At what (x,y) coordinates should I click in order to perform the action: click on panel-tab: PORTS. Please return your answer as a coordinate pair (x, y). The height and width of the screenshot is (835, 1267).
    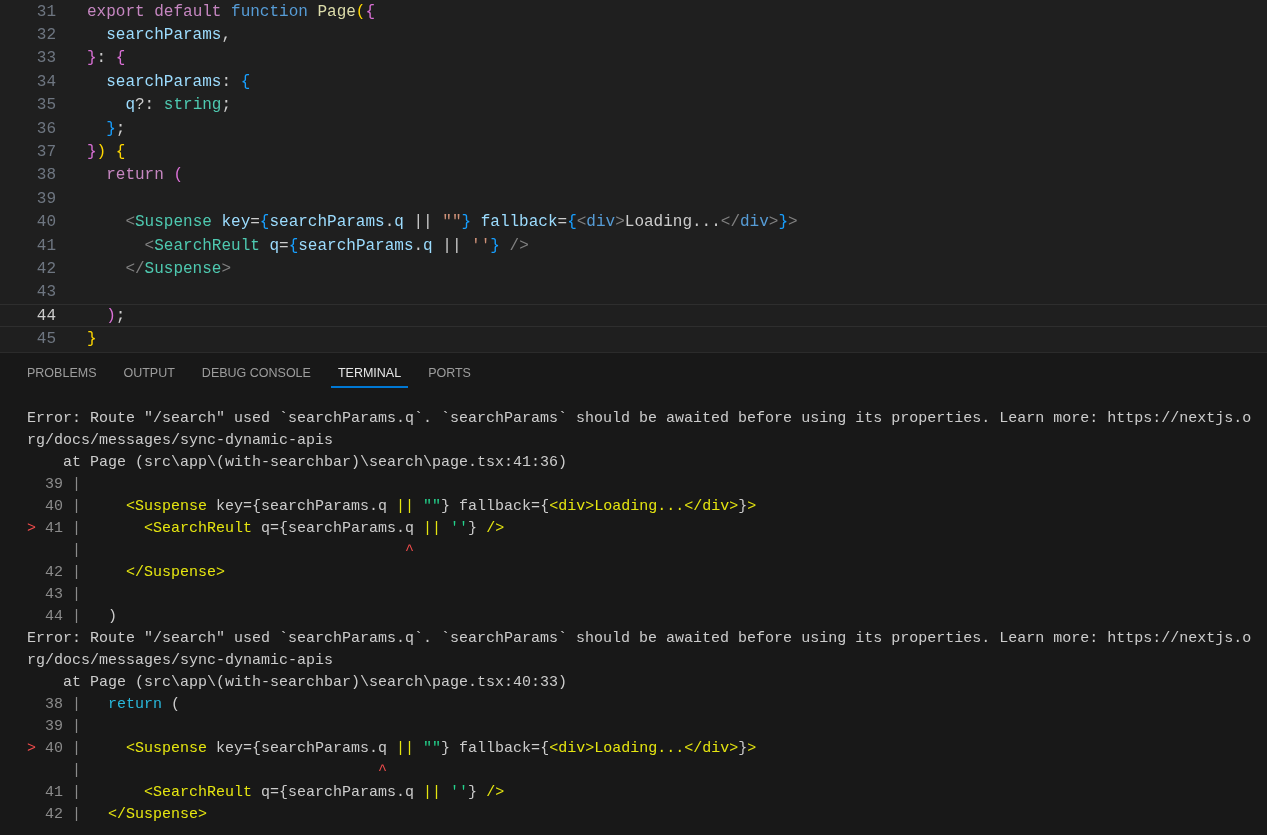
    Looking at the image, I should click on (449, 374).